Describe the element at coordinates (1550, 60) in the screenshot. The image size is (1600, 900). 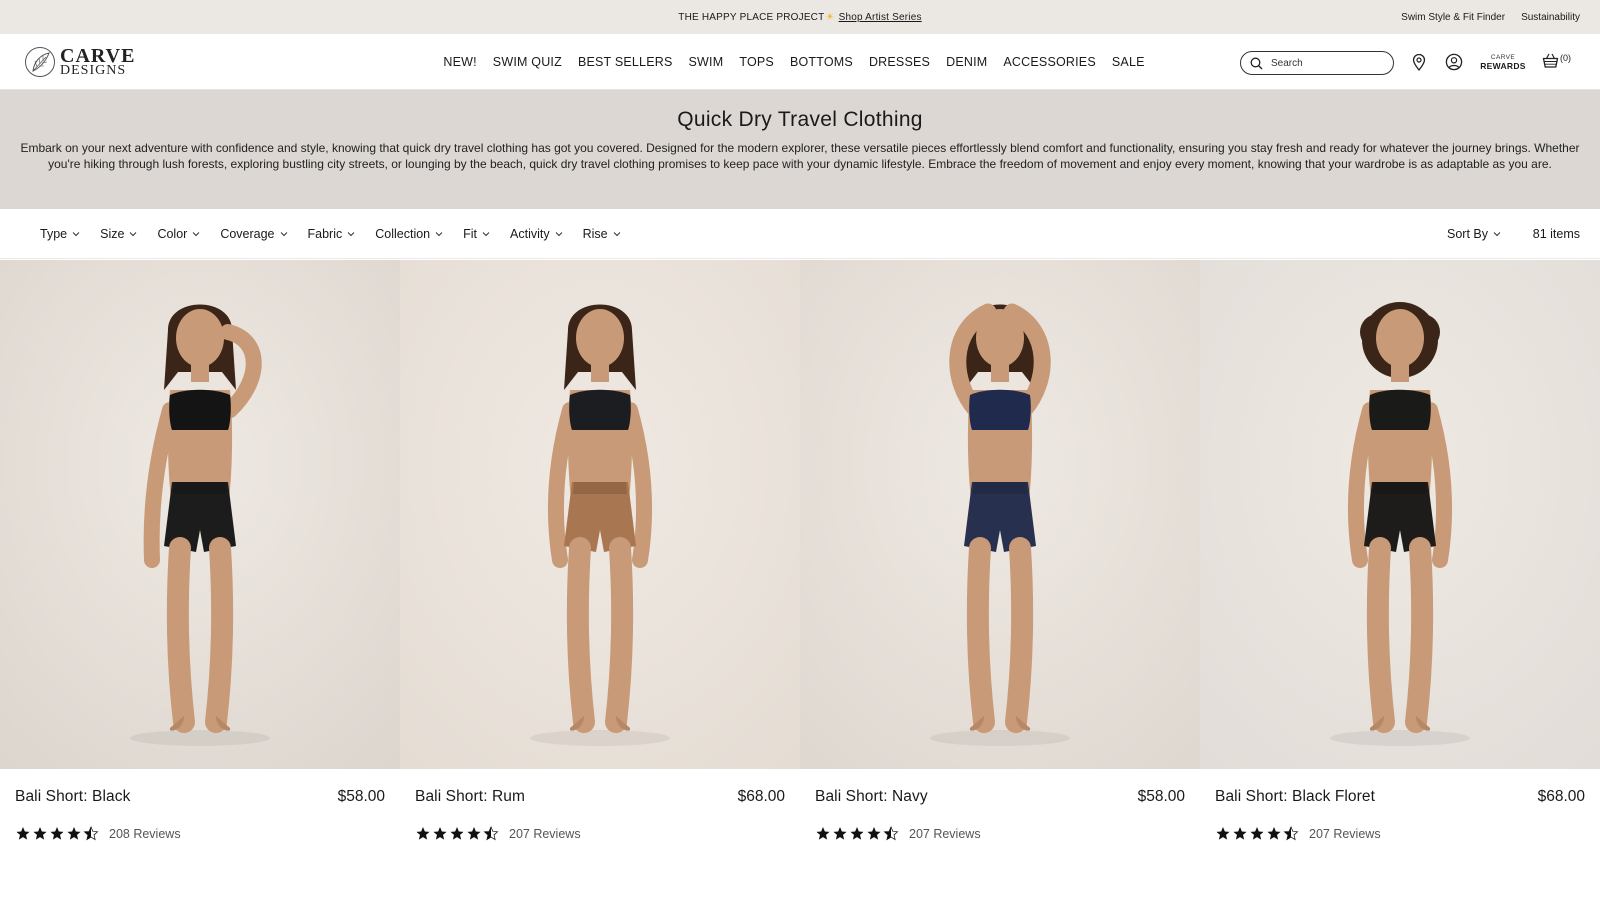
I see `basket-icon` at that location.